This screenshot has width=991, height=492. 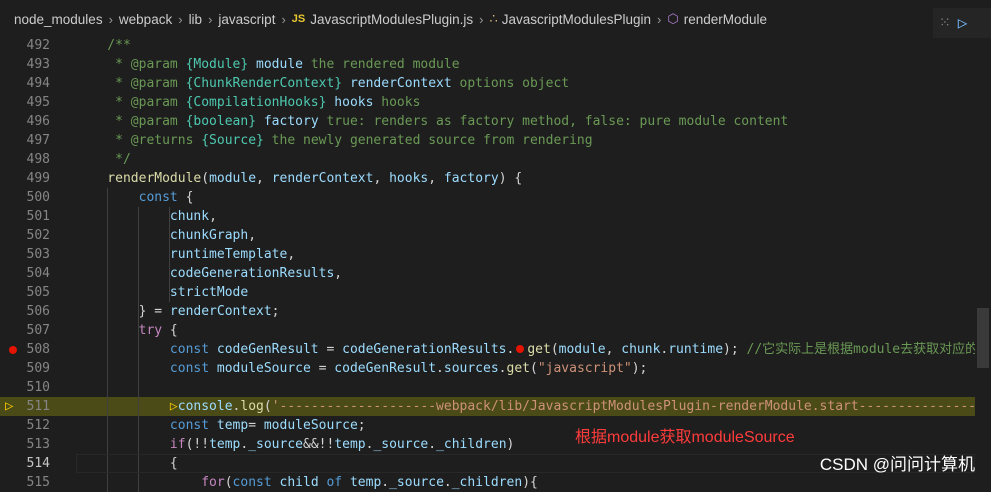 I want to click on code-line: 503 runtimeTemplate,, so click(x=487, y=254).